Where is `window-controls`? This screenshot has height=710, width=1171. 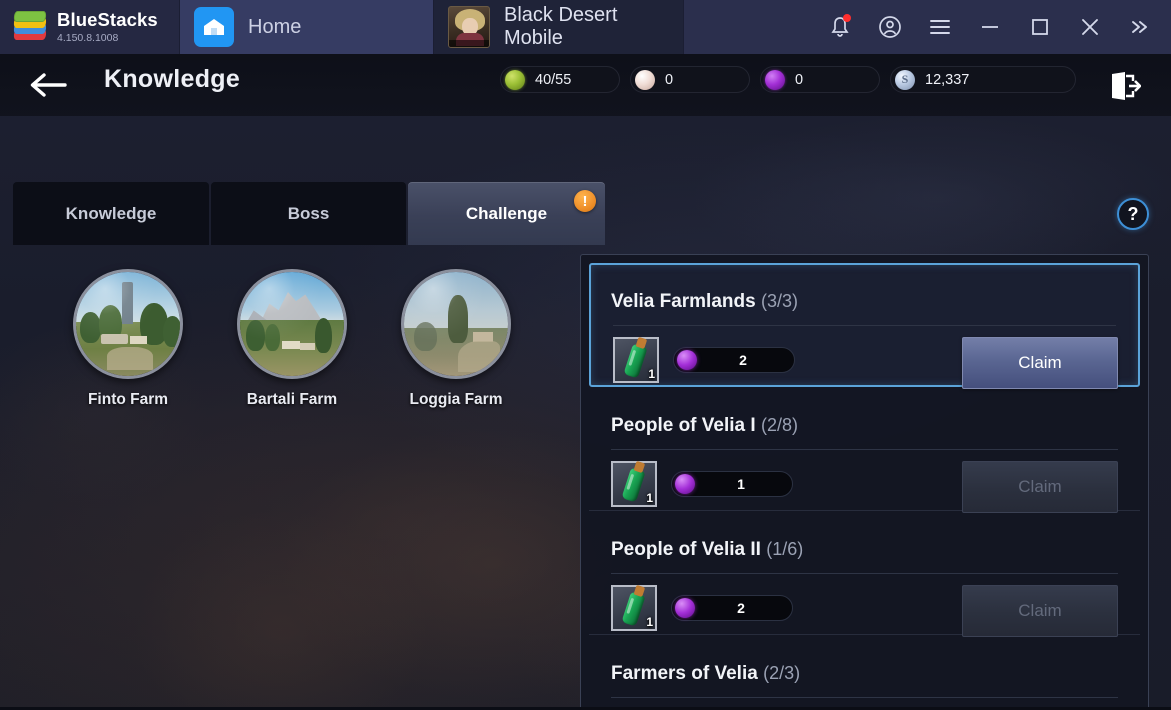 window-controls is located at coordinates (993, 27).